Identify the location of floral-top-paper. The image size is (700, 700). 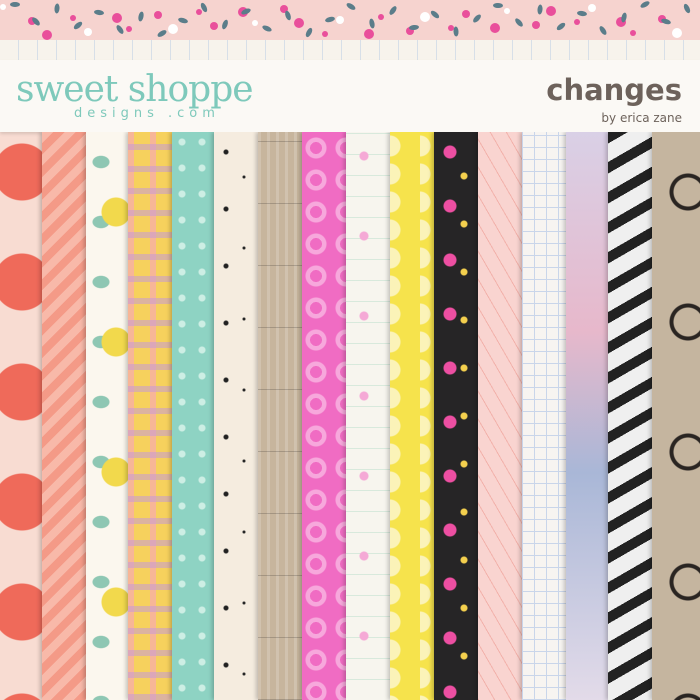
(350, 21).